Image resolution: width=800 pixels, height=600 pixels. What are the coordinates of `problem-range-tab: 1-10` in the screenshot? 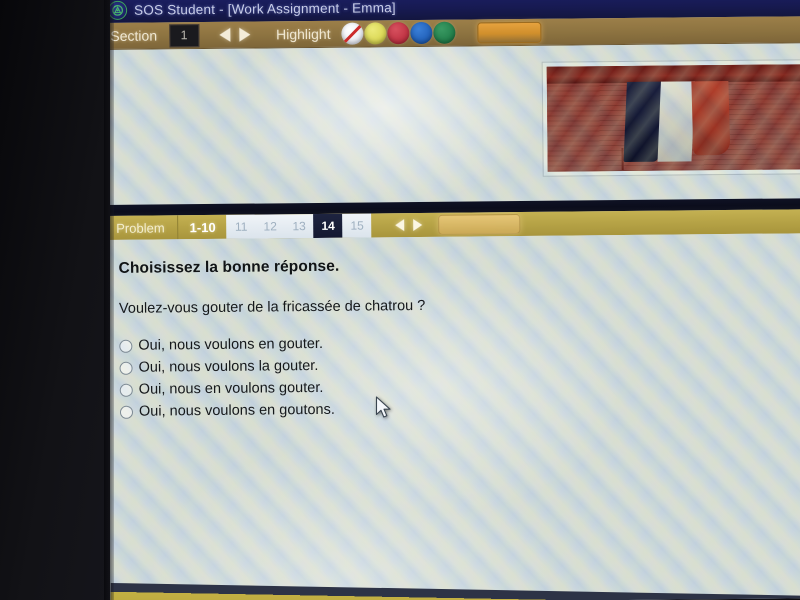 It's located at (203, 227).